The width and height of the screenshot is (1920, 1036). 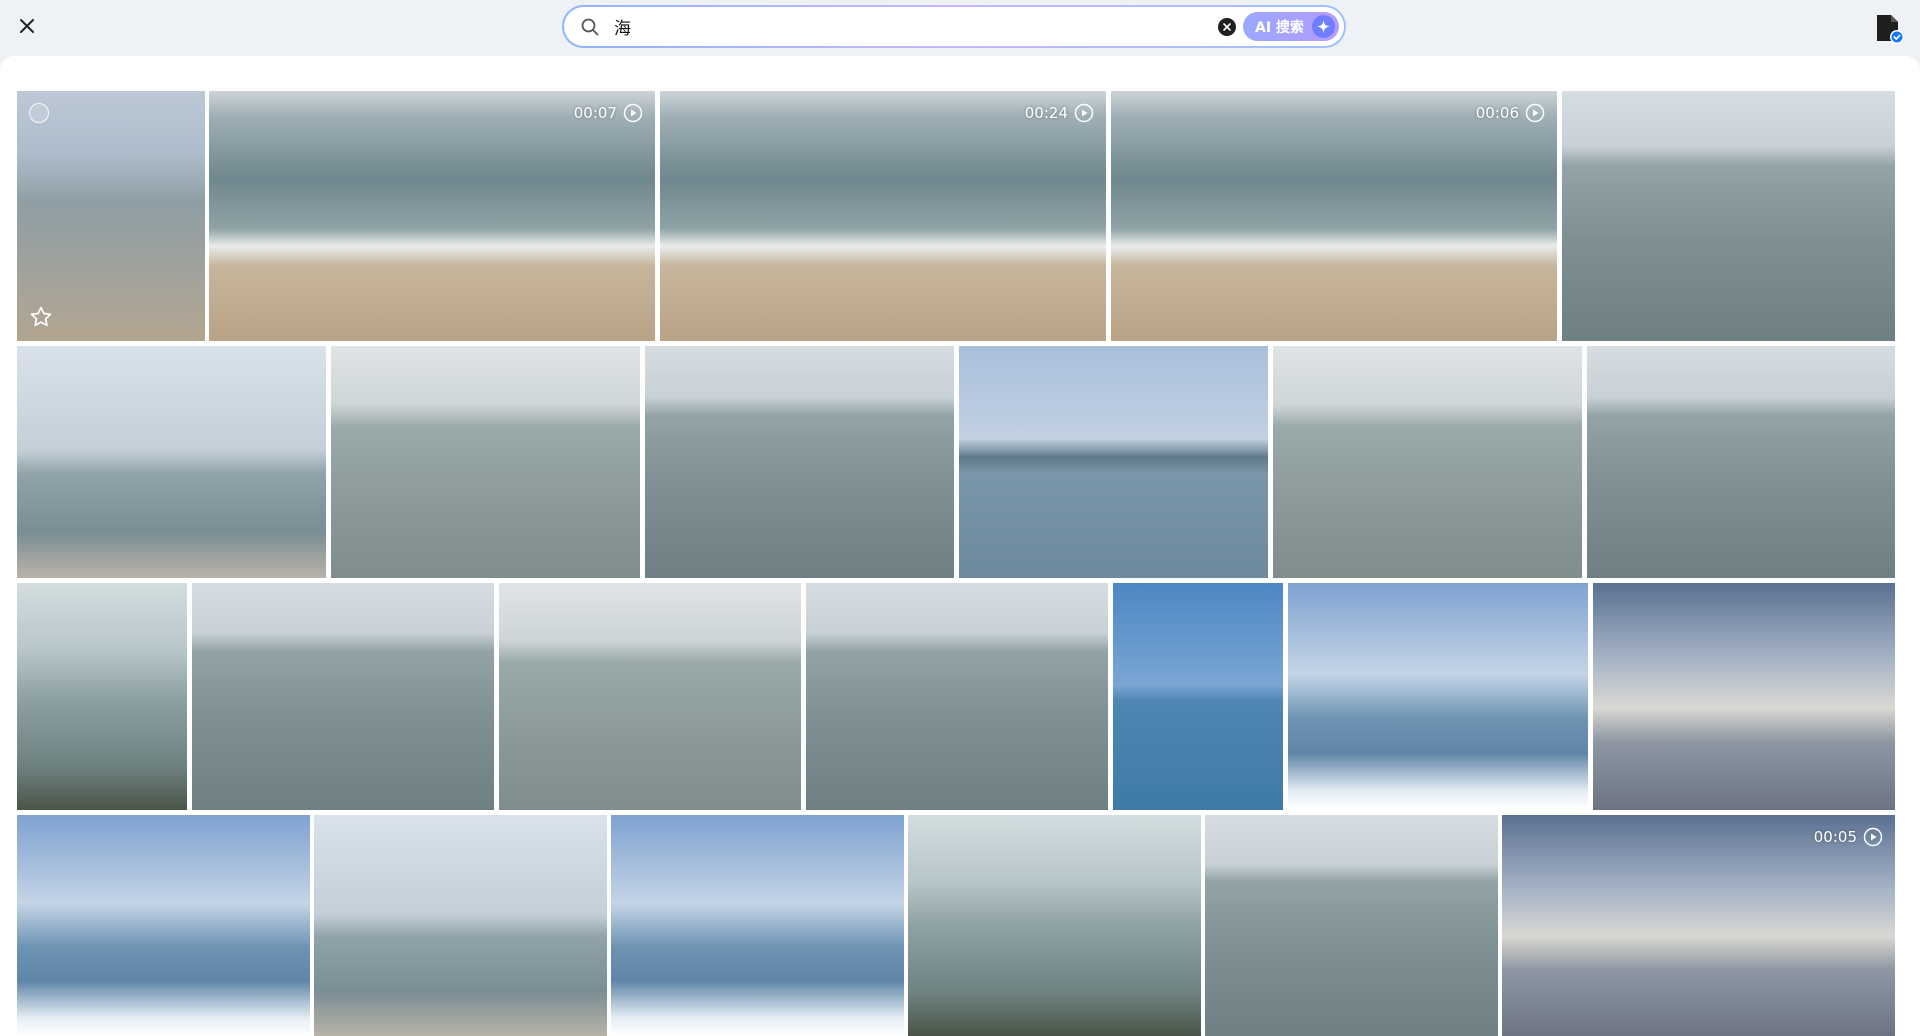 I want to click on search-input, so click(x=934, y=26).